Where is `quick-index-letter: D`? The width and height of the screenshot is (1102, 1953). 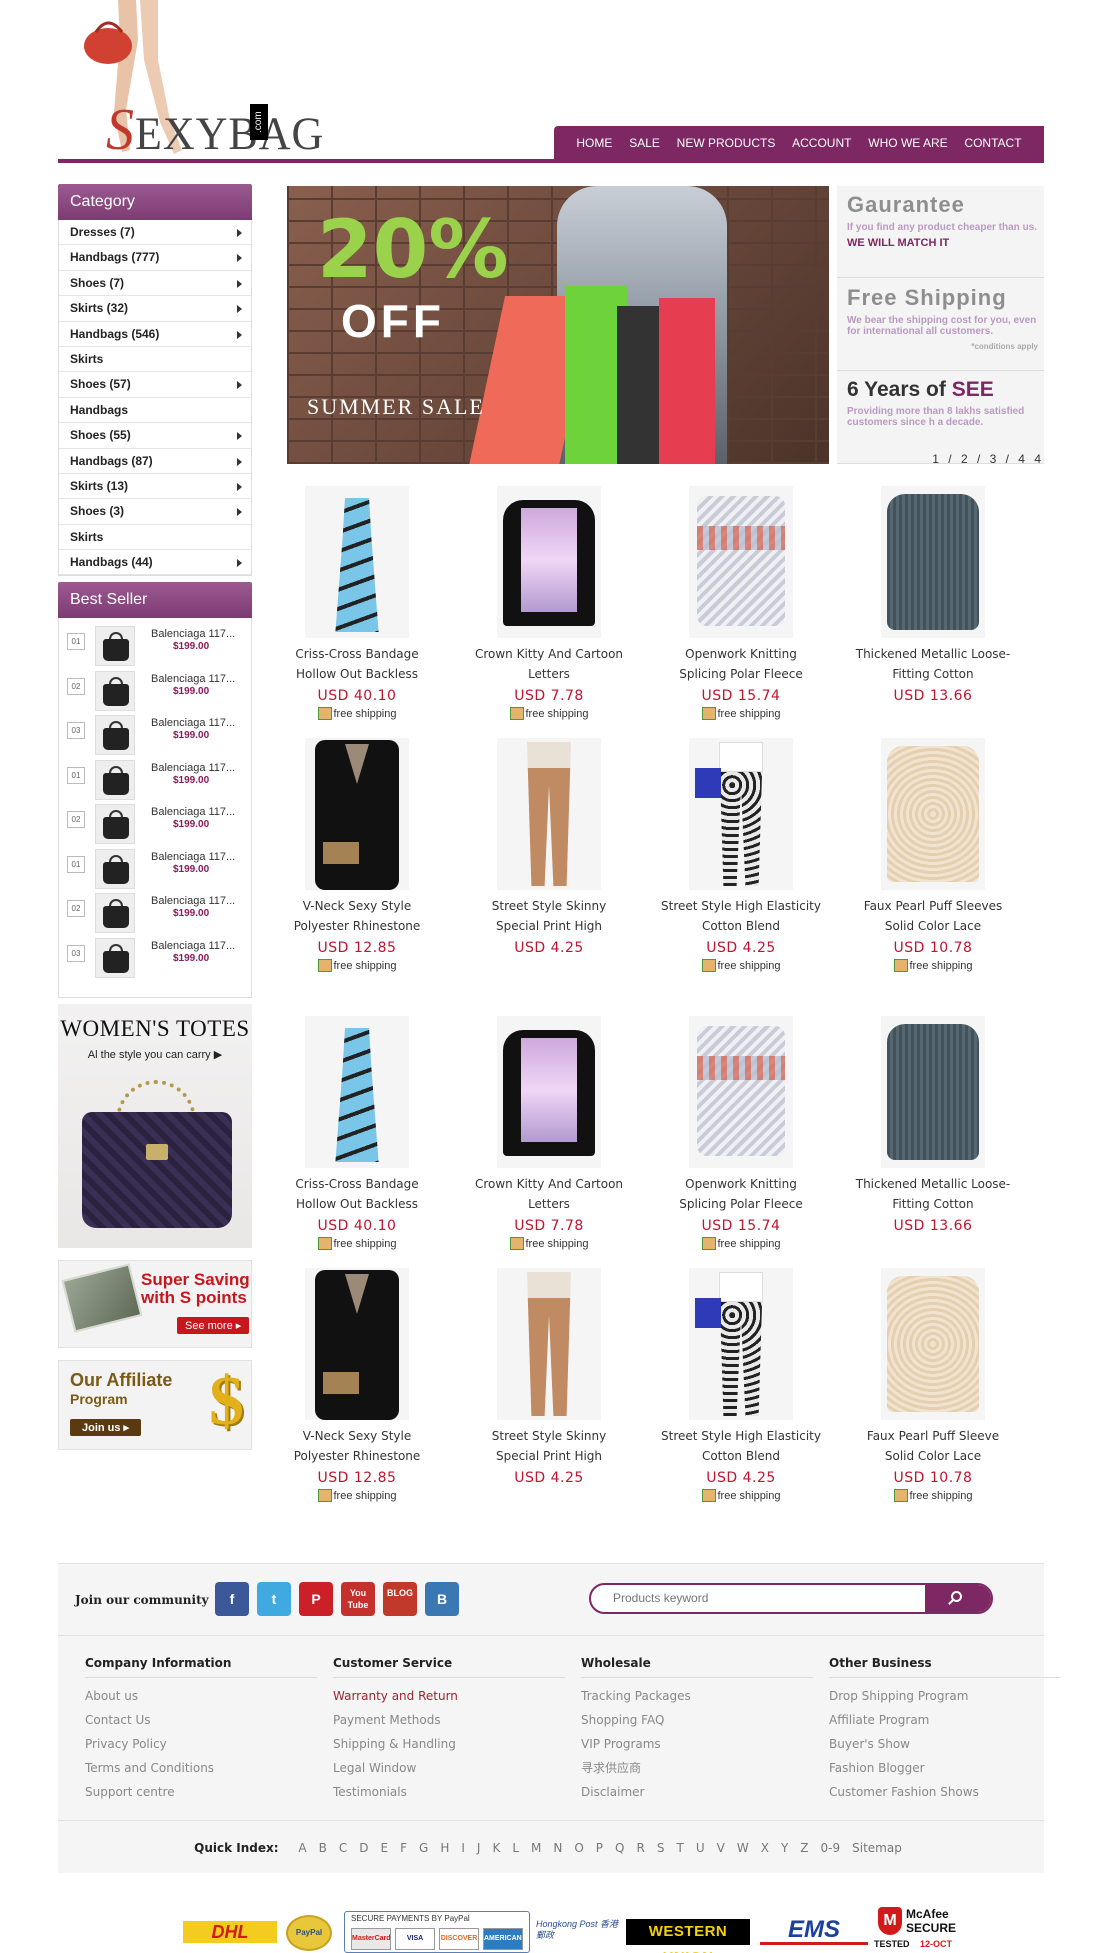
quick-index-letter: D is located at coordinates (363, 1848).